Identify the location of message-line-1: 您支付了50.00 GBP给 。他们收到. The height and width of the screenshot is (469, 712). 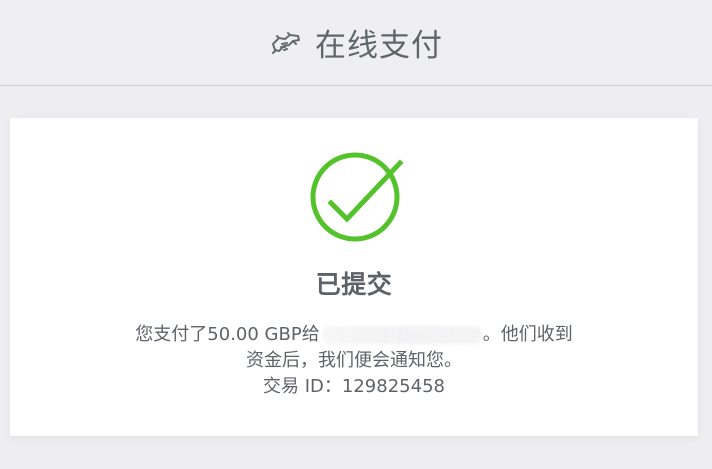
(354, 335).